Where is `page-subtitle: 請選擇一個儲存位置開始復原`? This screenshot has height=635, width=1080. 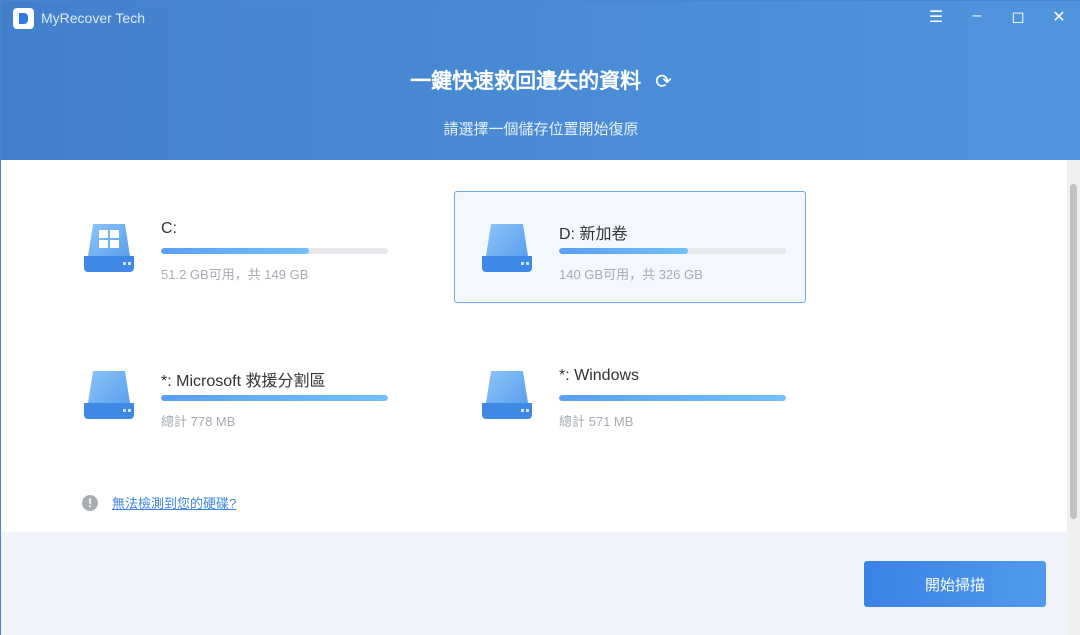
page-subtitle: 請選擇一個儲存位置開始復原 is located at coordinates (541, 129).